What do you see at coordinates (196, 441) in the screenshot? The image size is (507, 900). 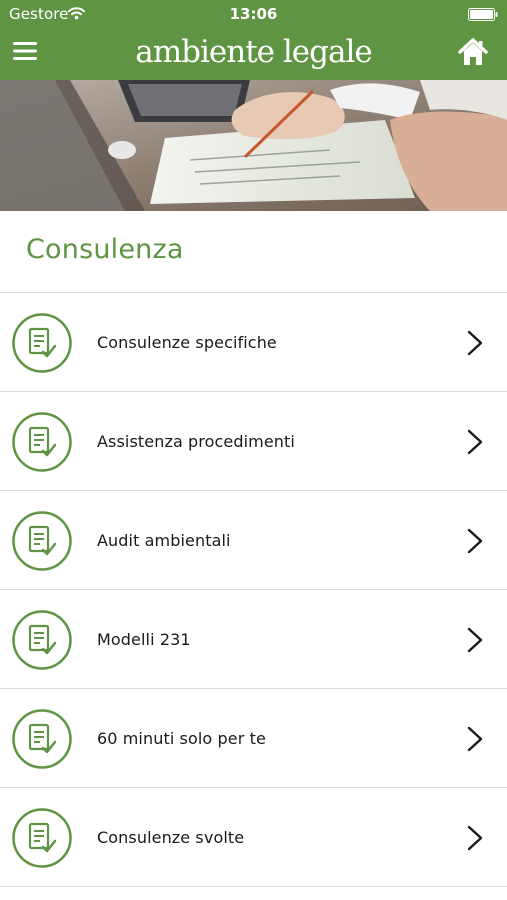 I see `list-item-label: Assistenza procedimenti` at bounding box center [196, 441].